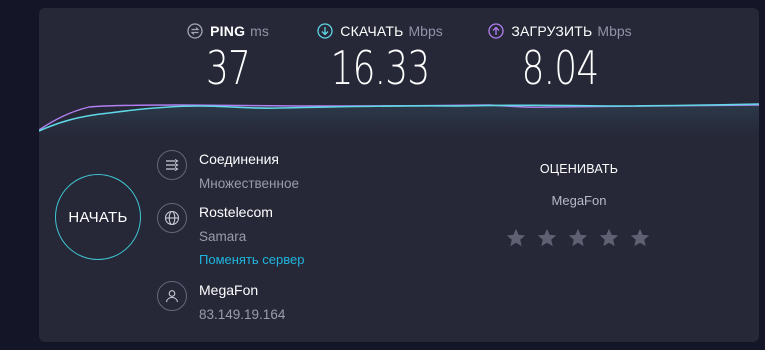 The image size is (765, 350). Describe the element at coordinates (172, 218) in the screenshot. I see `globe-icon` at that location.